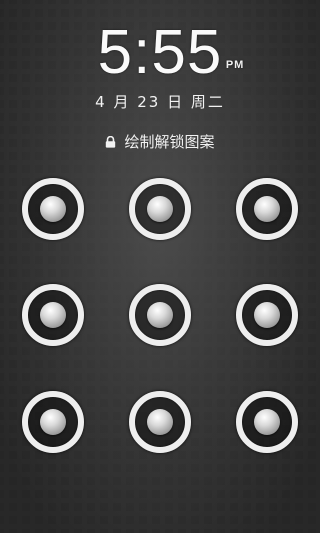 This screenshot has width=320, height=533. I want to click on unlock-hint: 绘制解锁图案, so click(160, 141).